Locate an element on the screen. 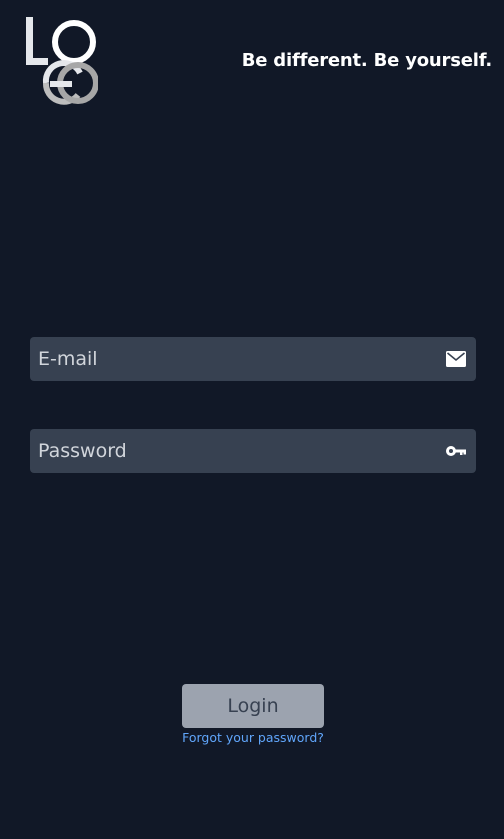 This screenshot has height=839, width=504. email-input is located at coordinates (230, 359).